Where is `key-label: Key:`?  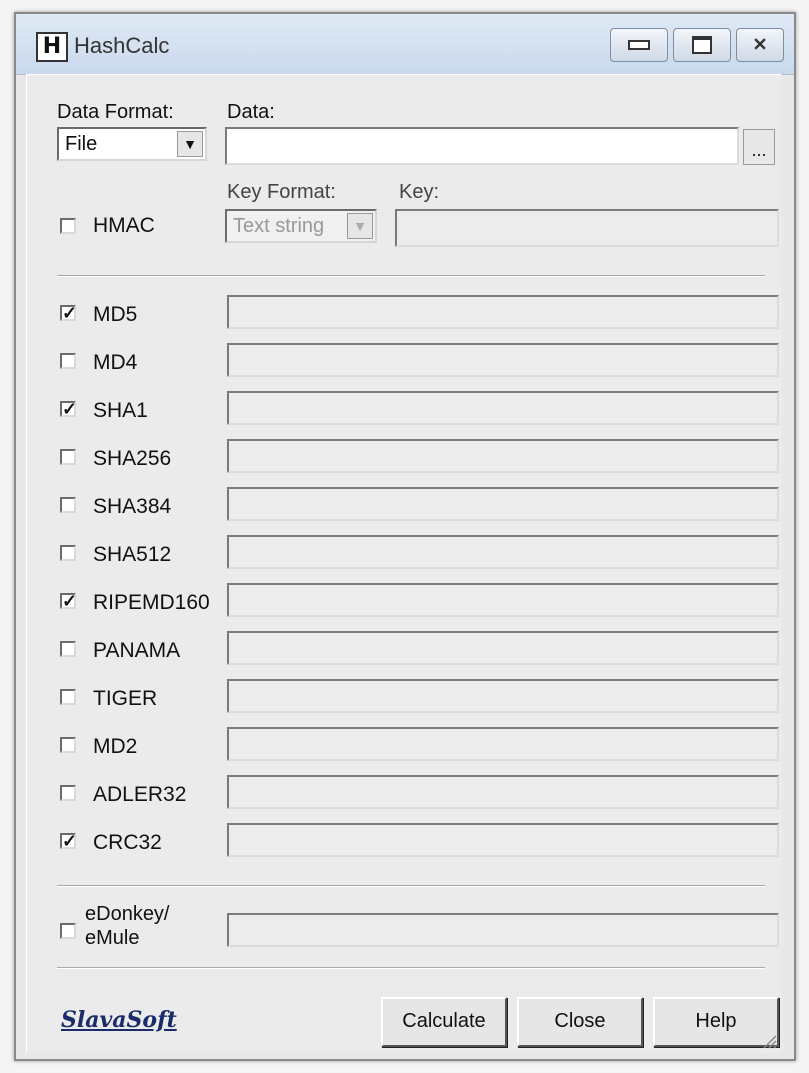
key-label: Key: is located at coordinates (419, 192).